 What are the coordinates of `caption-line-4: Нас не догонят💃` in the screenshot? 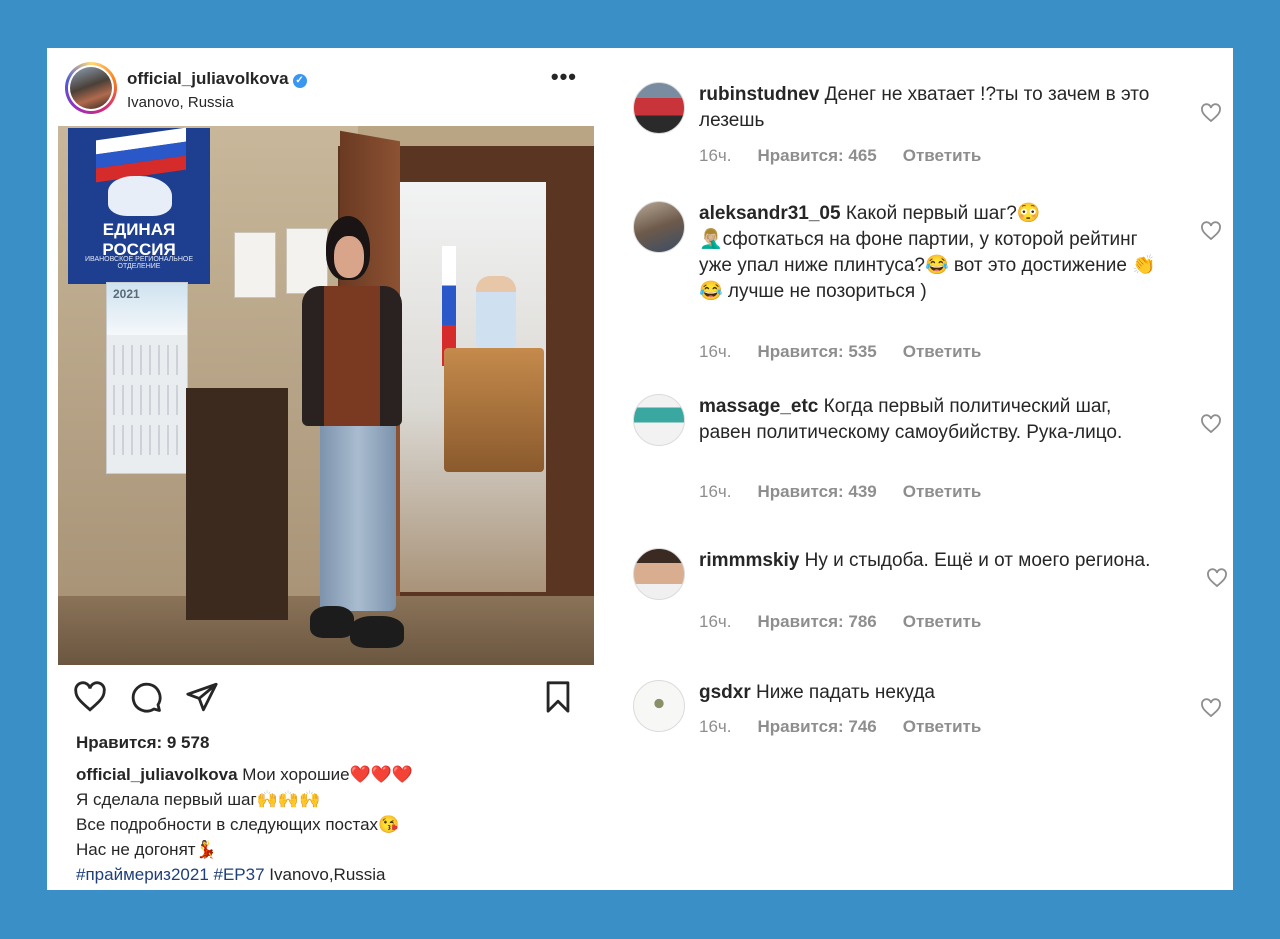 It's located at (146, 849).